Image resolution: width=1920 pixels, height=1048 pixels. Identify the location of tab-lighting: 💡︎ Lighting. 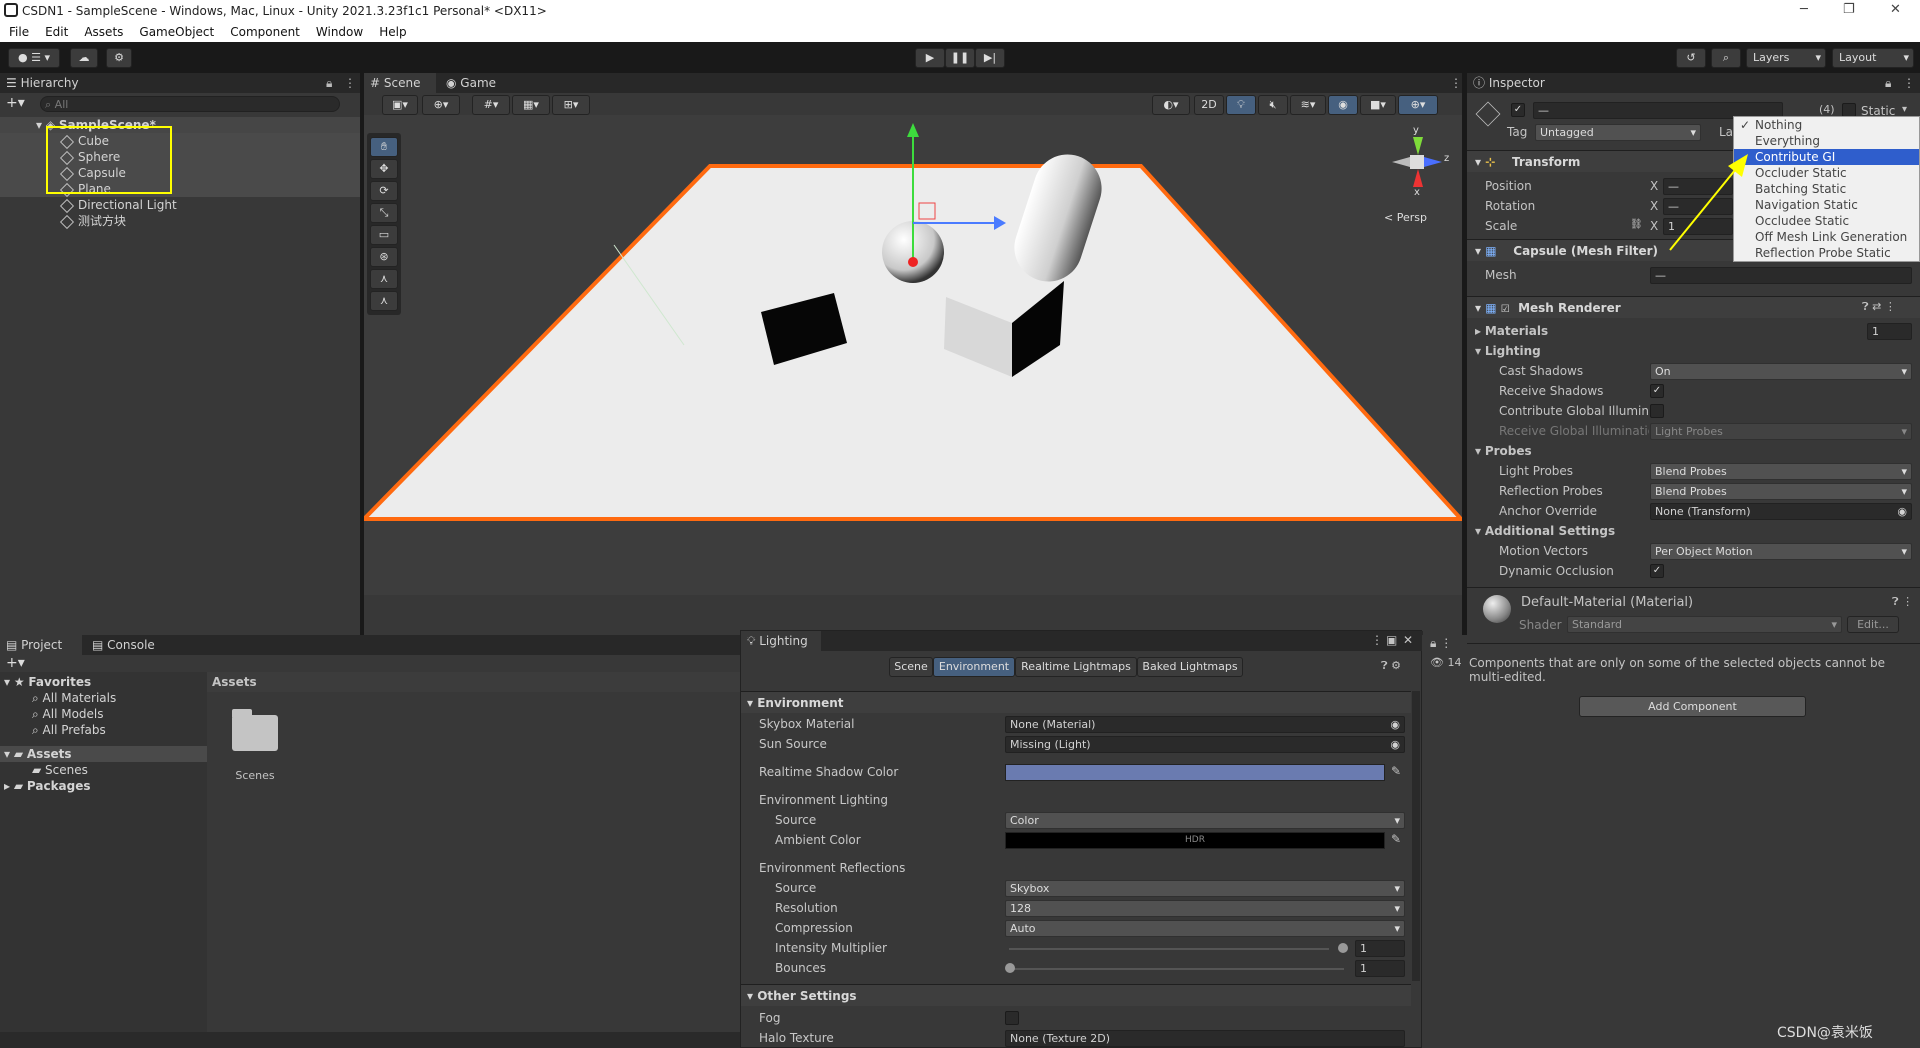
(781, 641).